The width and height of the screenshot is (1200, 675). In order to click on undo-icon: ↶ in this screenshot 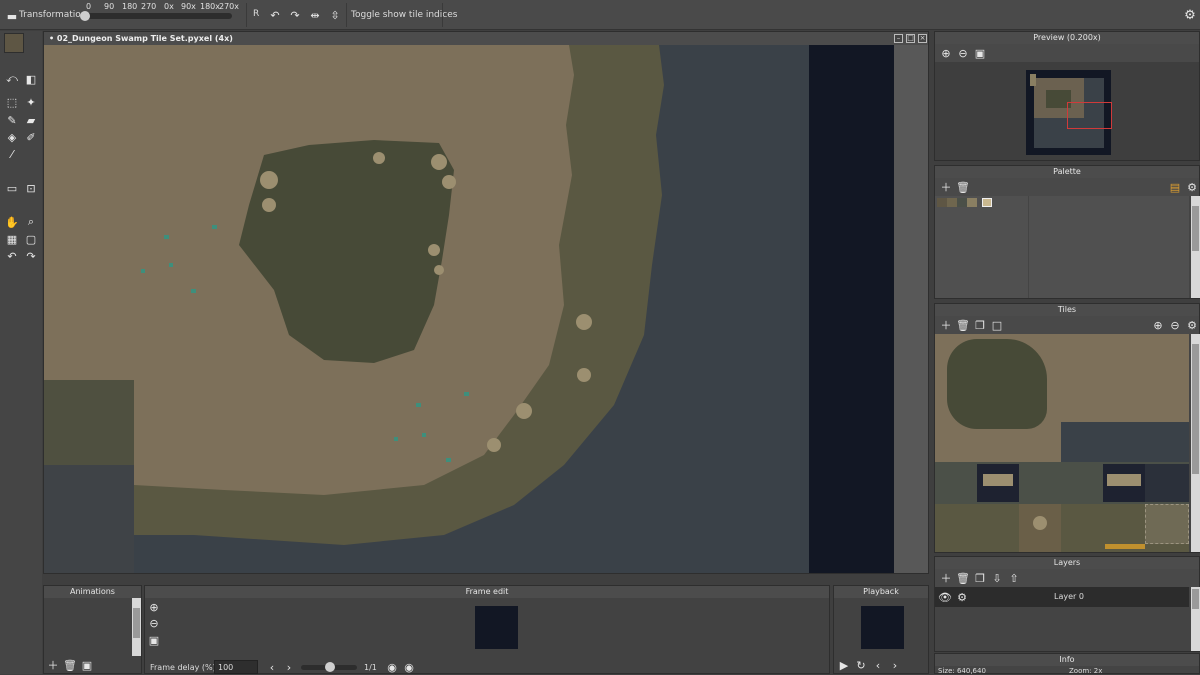, I will do `click(12, 256)`.